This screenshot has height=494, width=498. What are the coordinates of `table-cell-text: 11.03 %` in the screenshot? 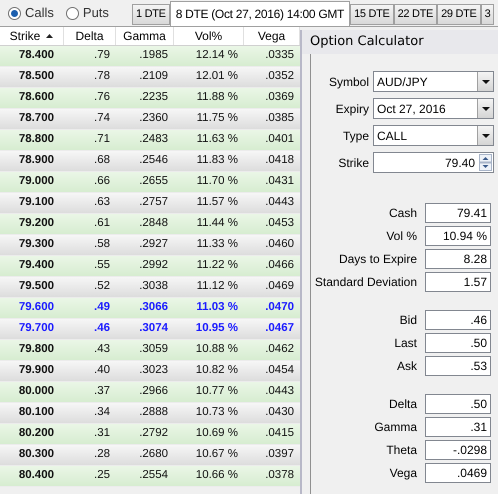 It's located at (217, 308).